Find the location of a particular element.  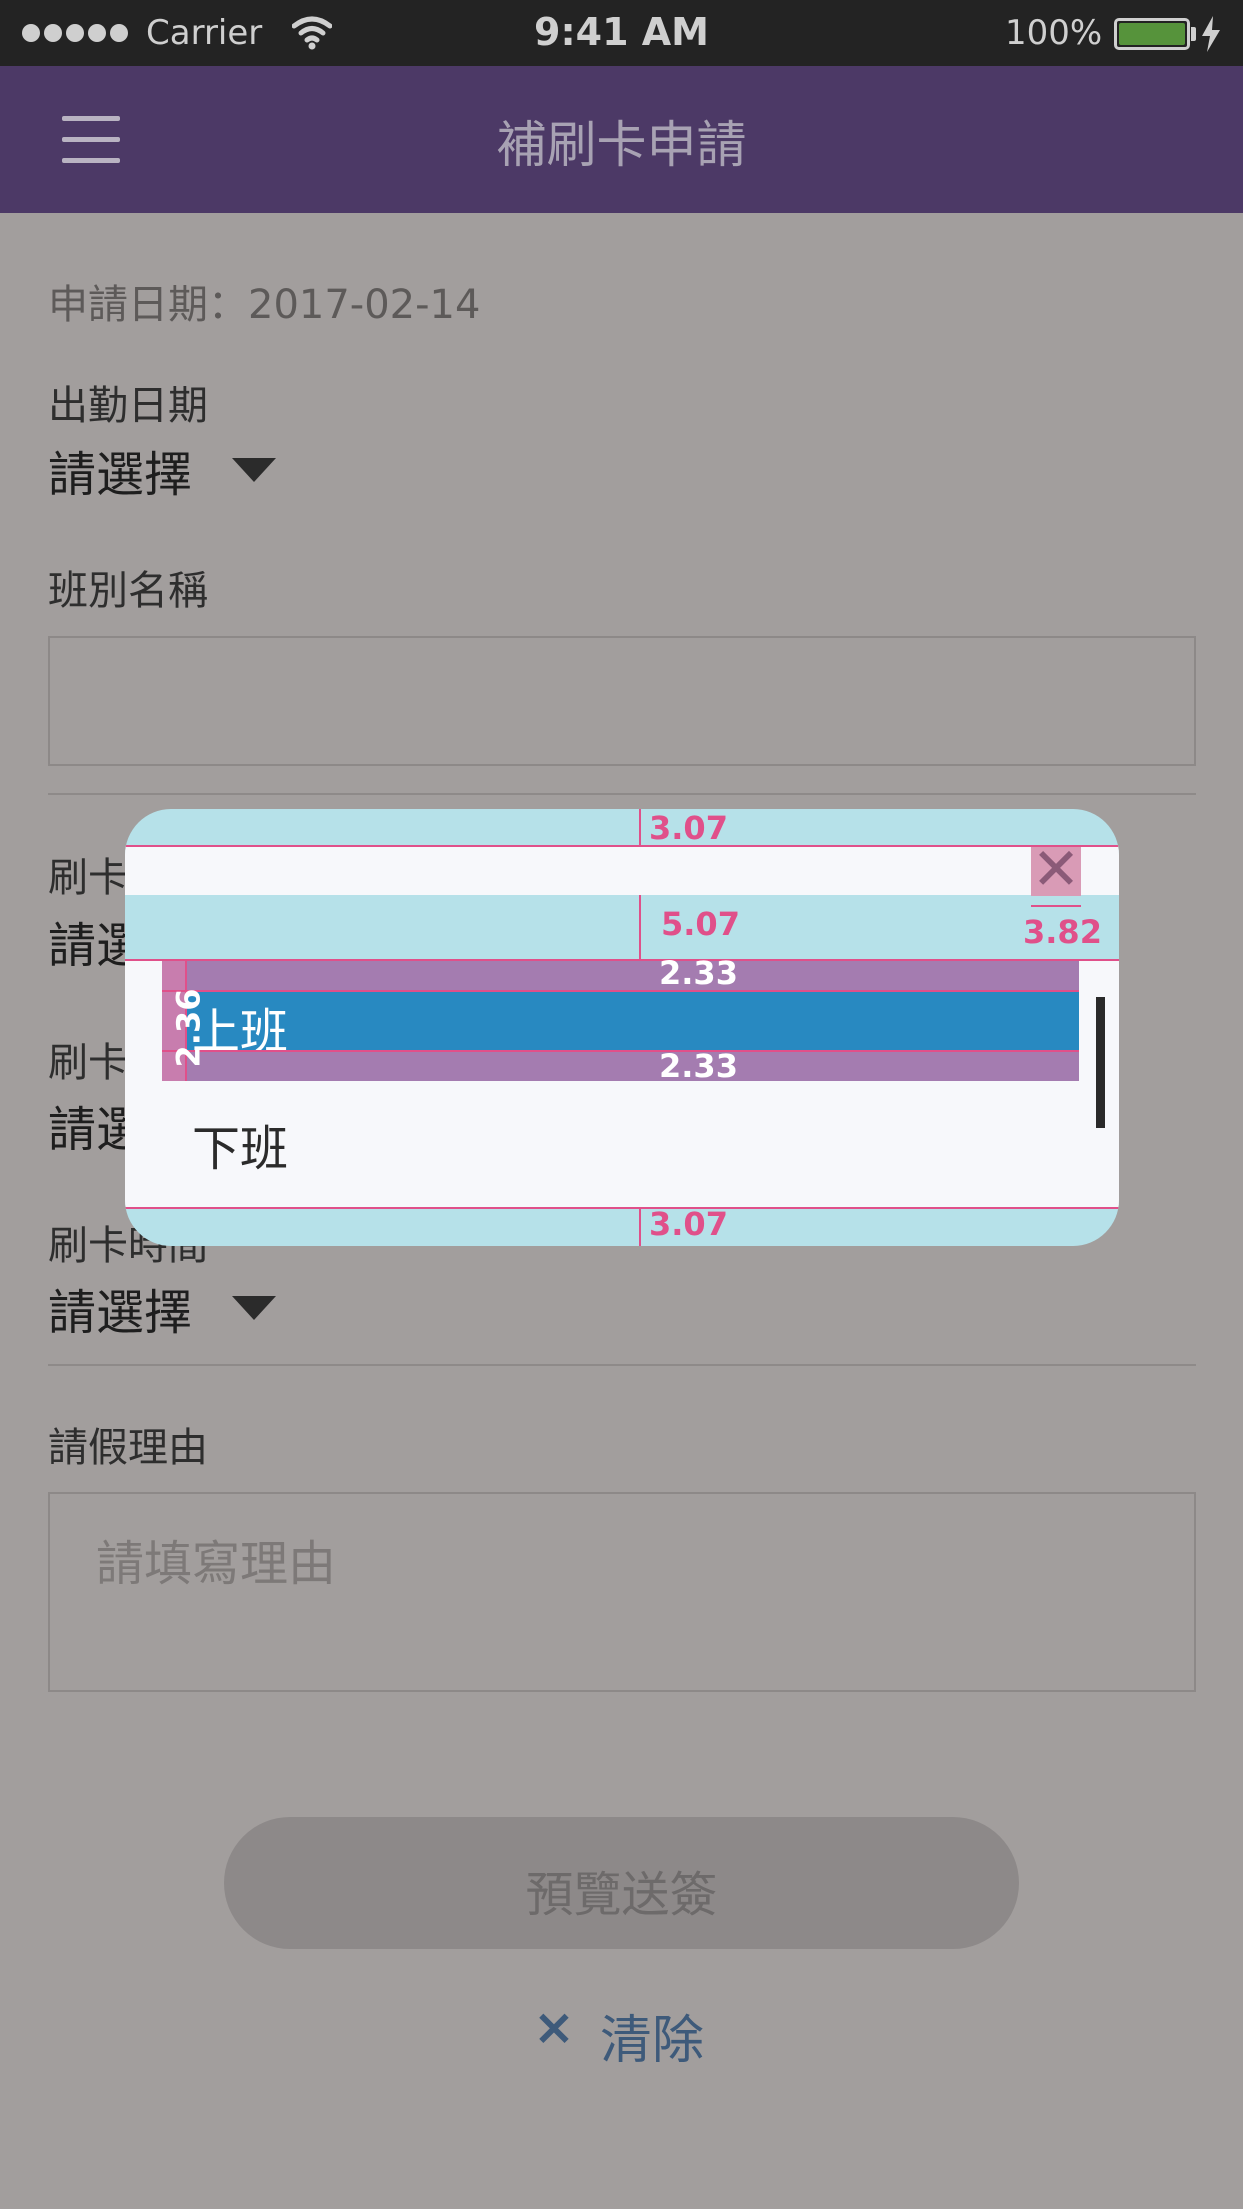

attendance-date-value: 請選擇 is located at coordinates (120, 475).